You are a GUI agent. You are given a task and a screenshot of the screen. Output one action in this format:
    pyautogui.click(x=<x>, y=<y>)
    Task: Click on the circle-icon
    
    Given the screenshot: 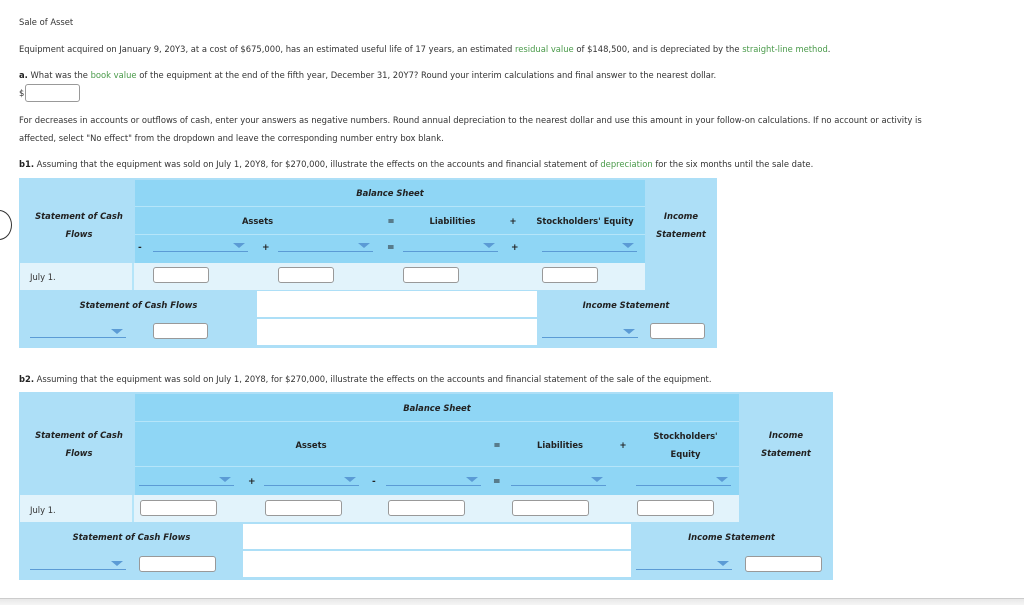 What is the action you would take?
    pyautogui.click(x=6, y=225)
    